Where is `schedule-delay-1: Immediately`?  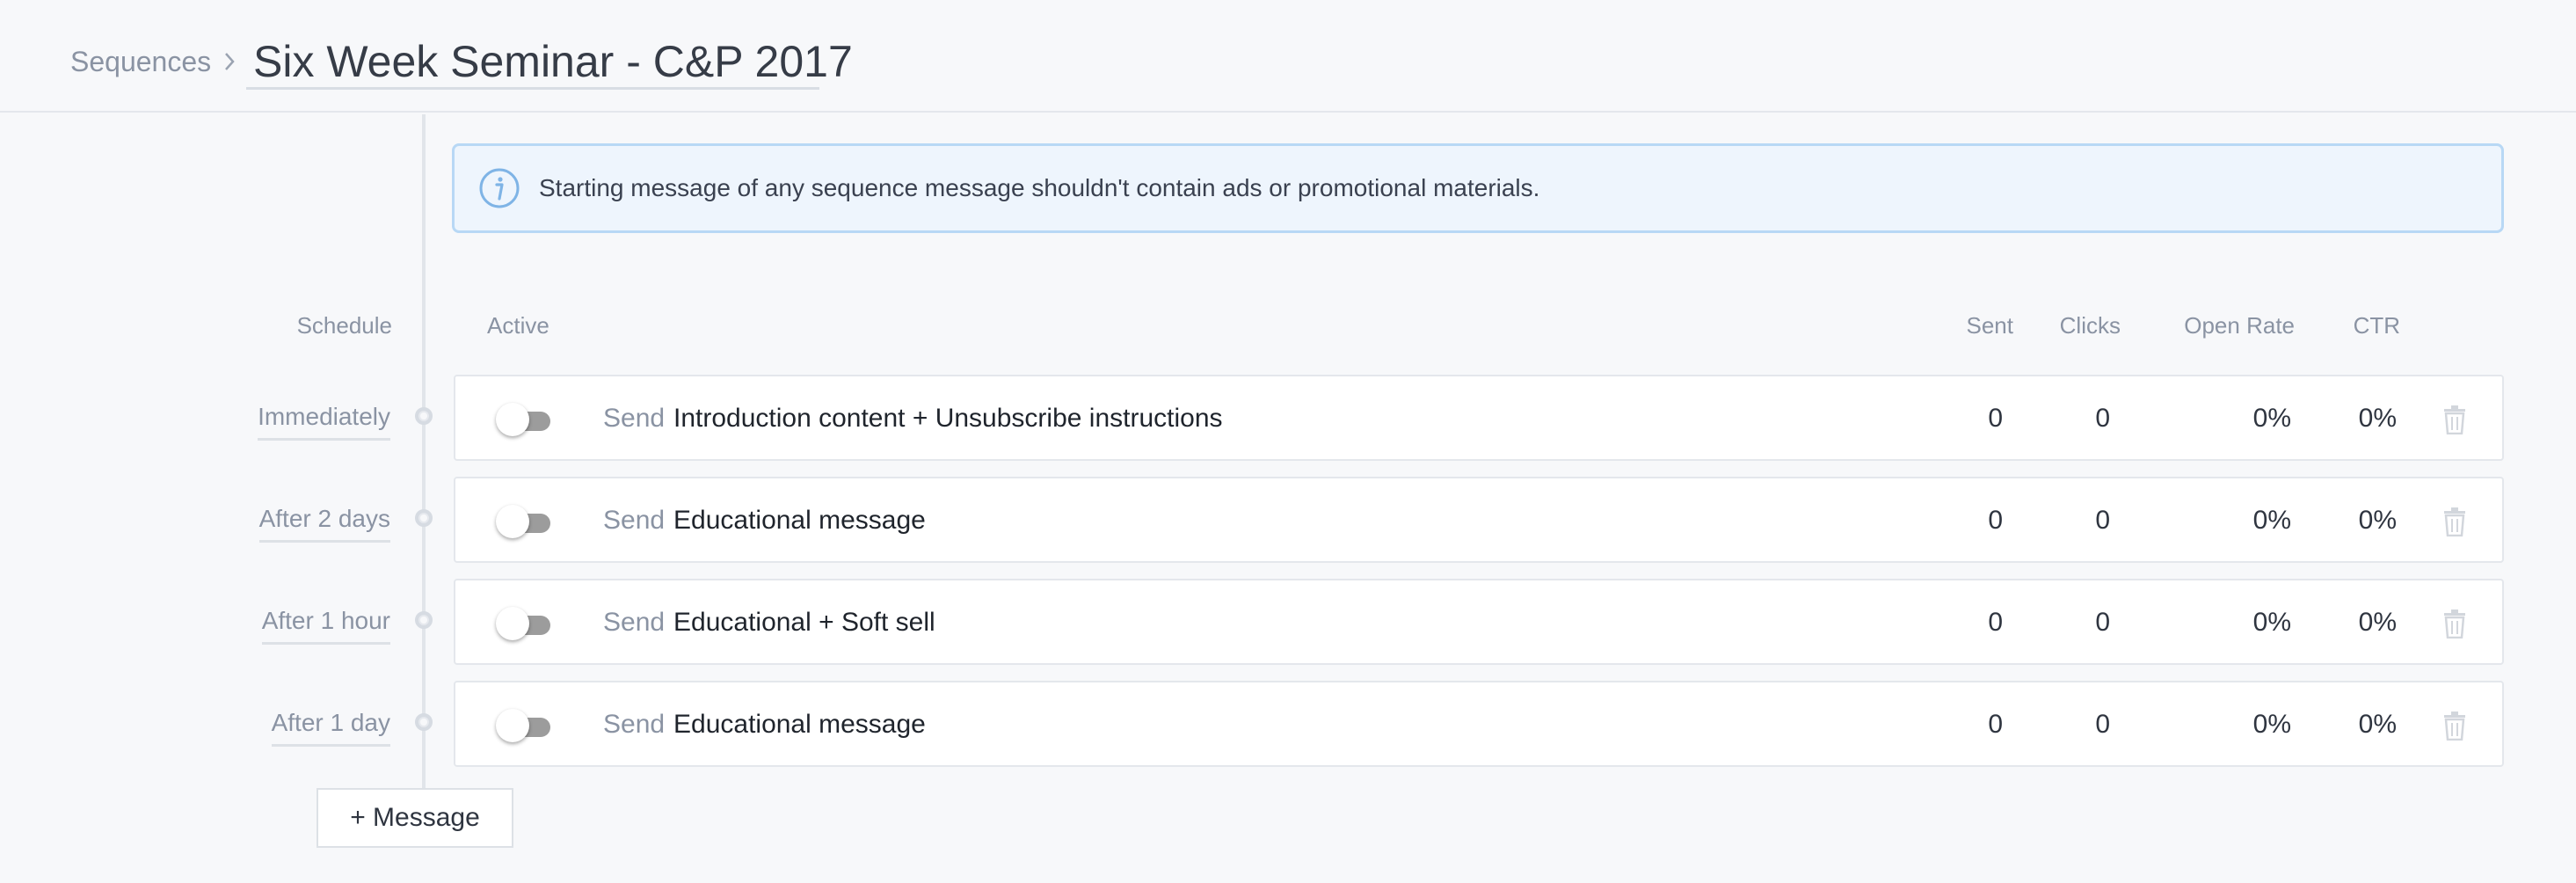 schedule-delay-1: Immediately is located at coordinates (324, 420).